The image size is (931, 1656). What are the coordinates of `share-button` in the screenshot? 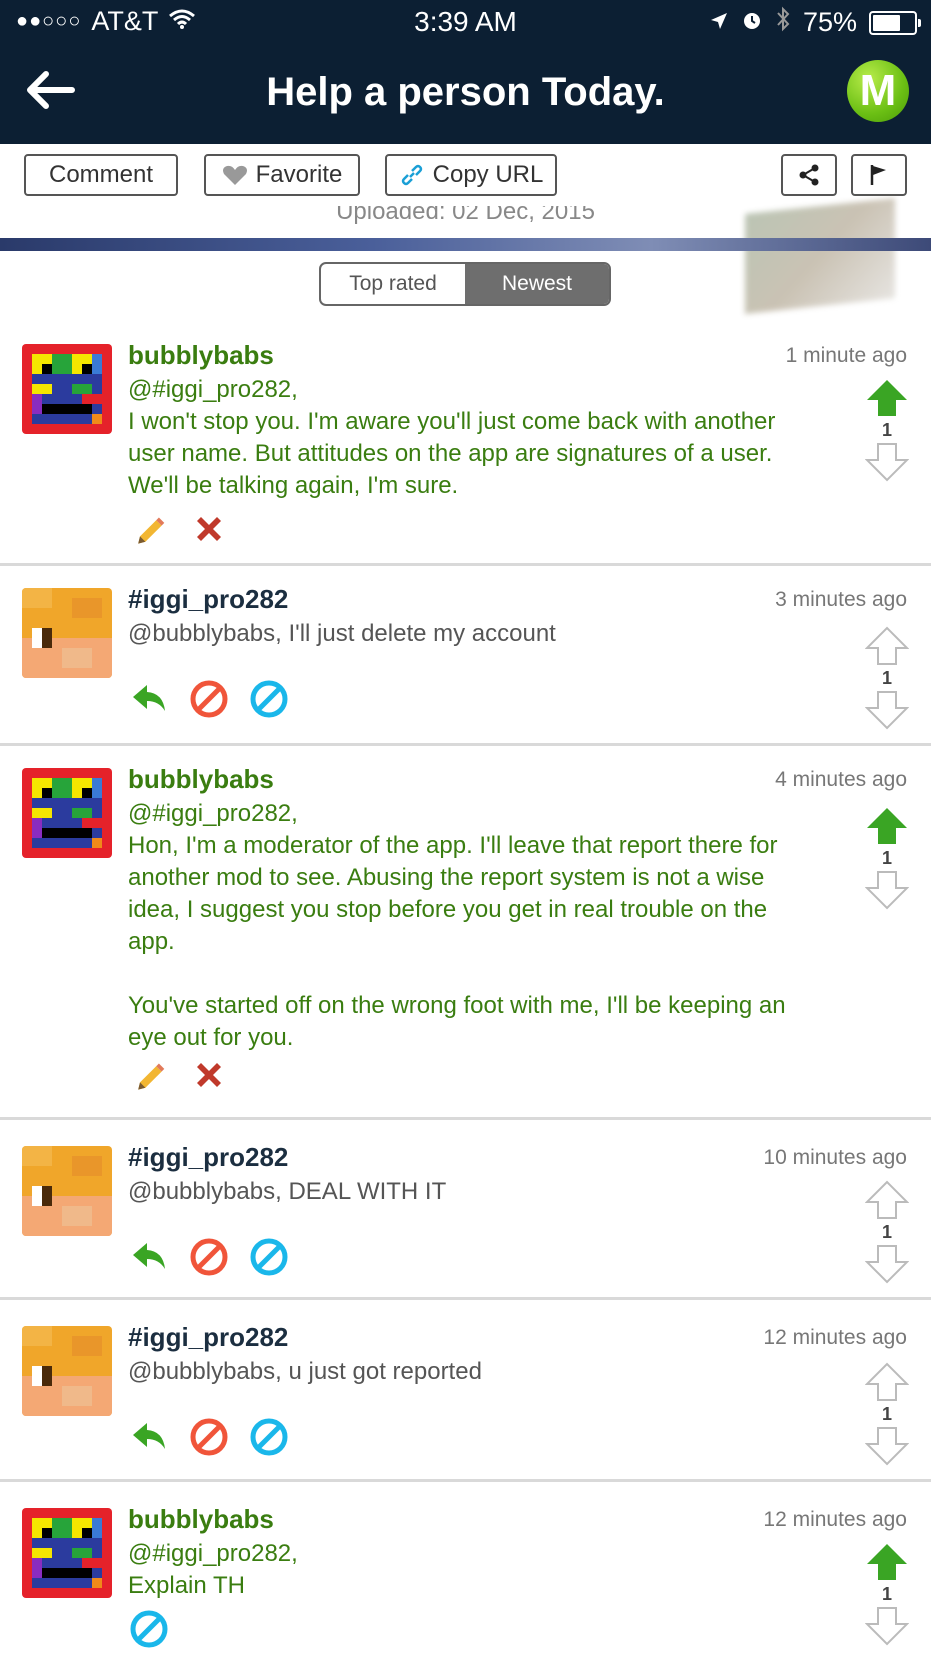 It's located at (809, 175).